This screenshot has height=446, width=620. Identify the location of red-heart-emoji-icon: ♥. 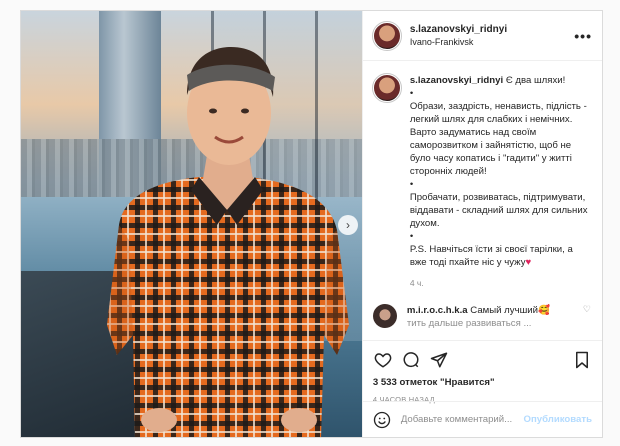
(528, 262).